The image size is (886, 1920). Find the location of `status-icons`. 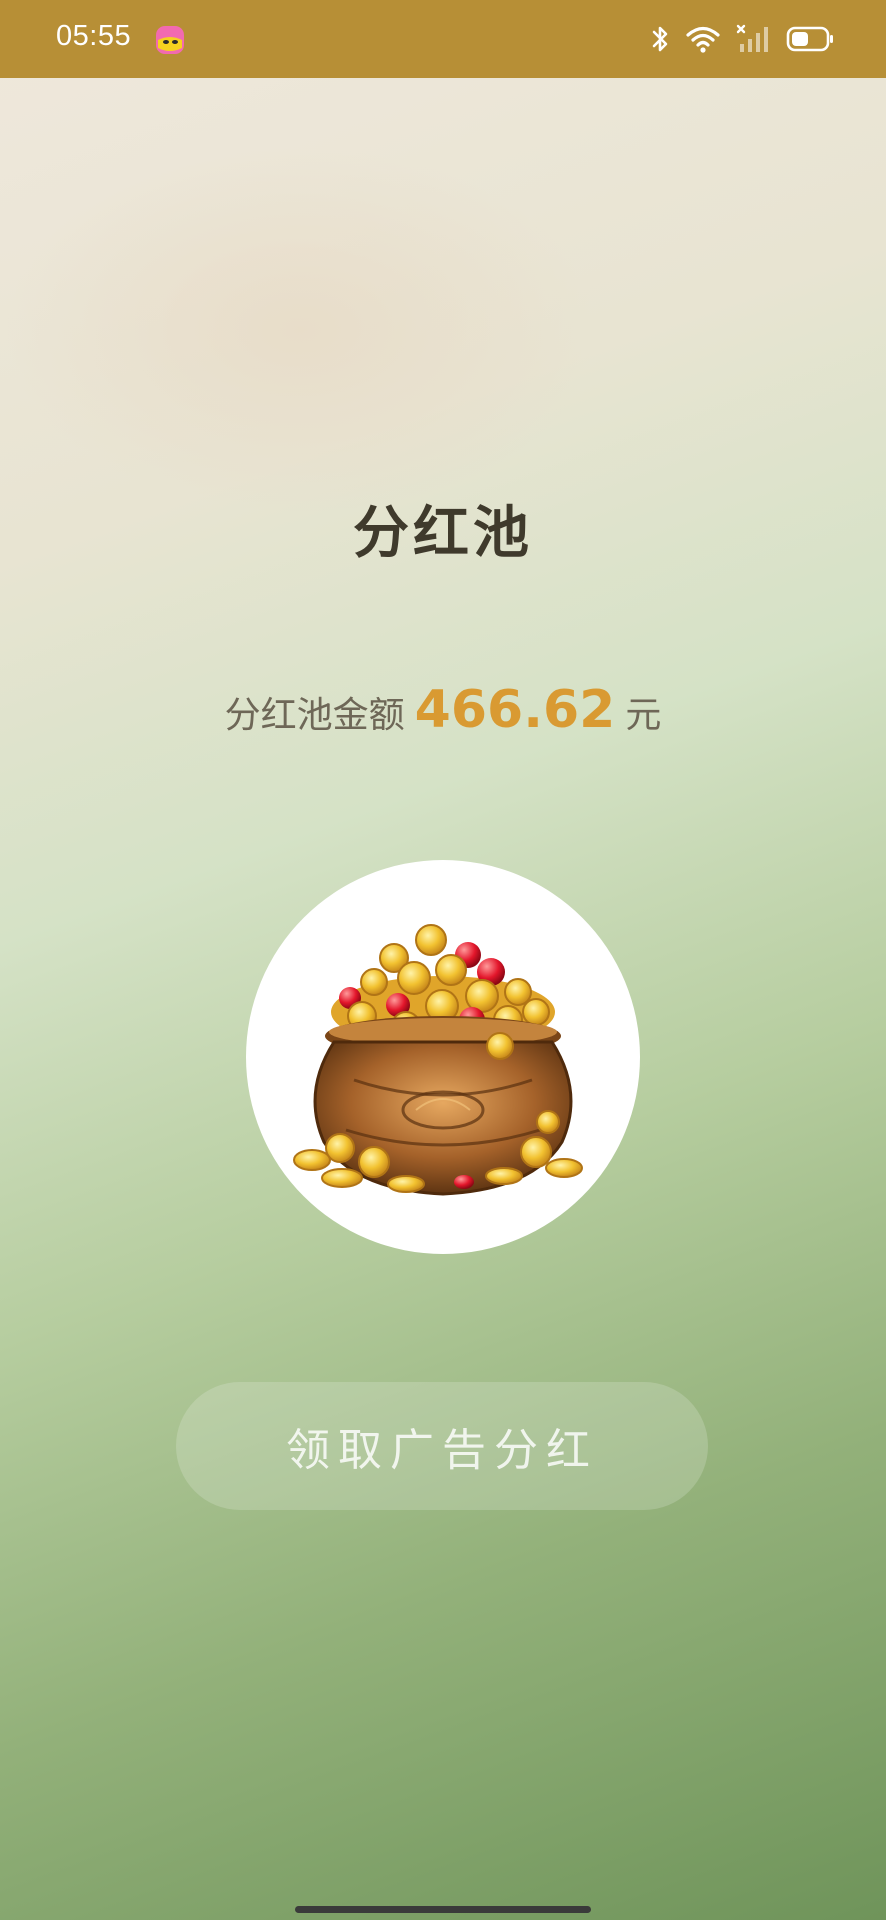

status-icons is located at coordinates (742, 39).